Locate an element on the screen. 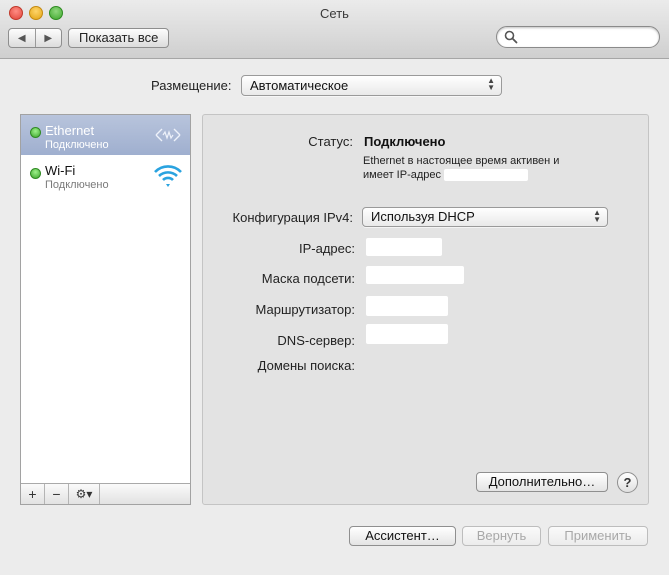 The width and height of the screenshot is (669, 575). ethernet-icon is located at coordinates (168, 135).